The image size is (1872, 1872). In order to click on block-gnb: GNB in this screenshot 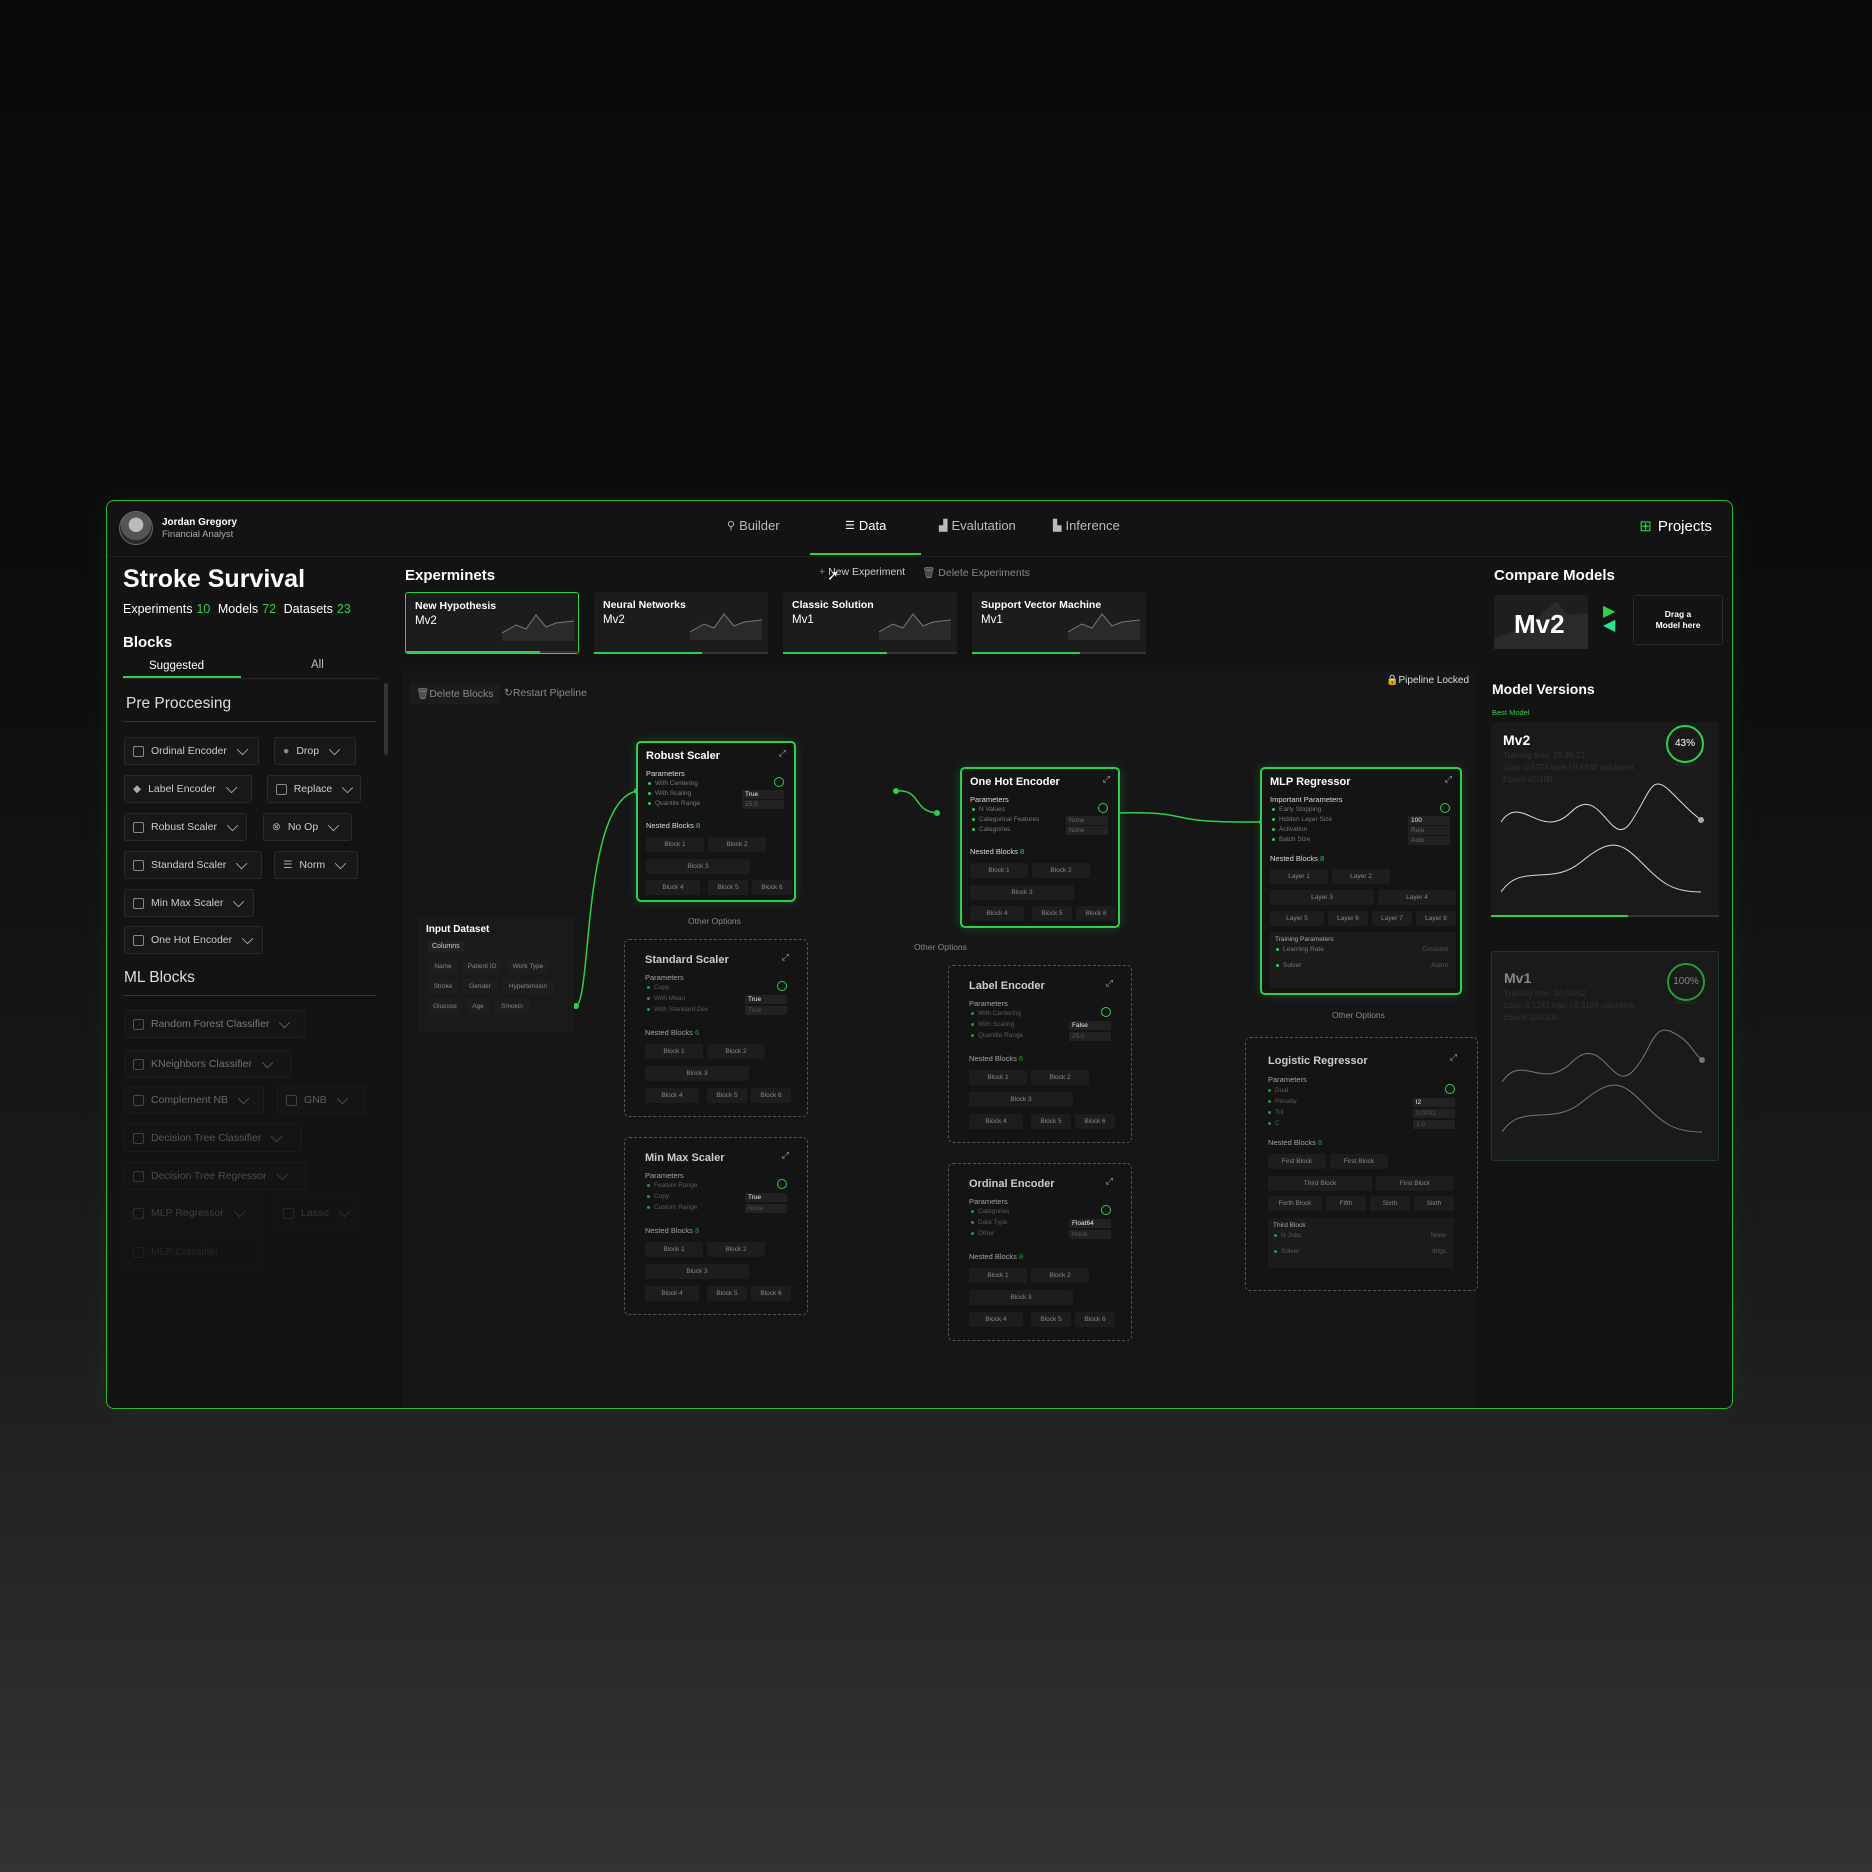, I will do `click(321, 1100)`.